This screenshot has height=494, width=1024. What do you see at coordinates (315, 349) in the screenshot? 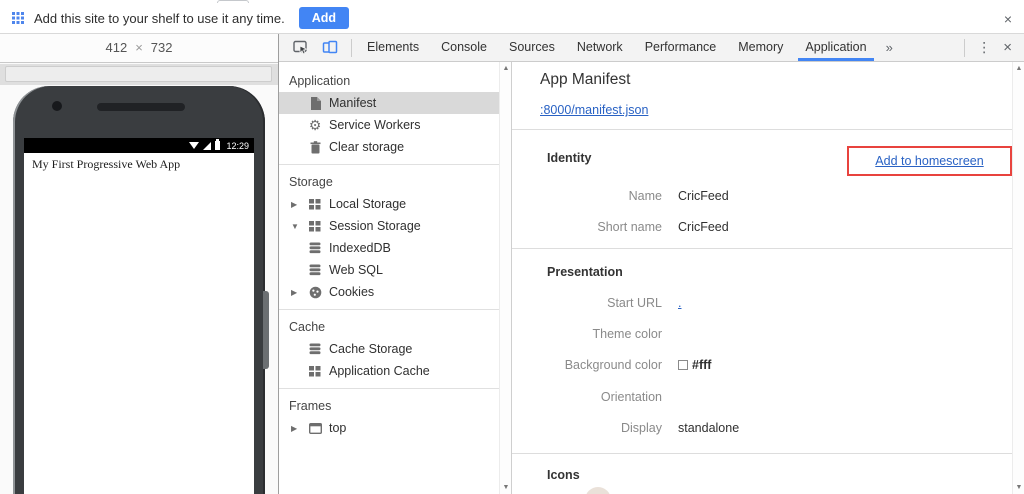
I see `database-icon` at bounding box center [315, 349].